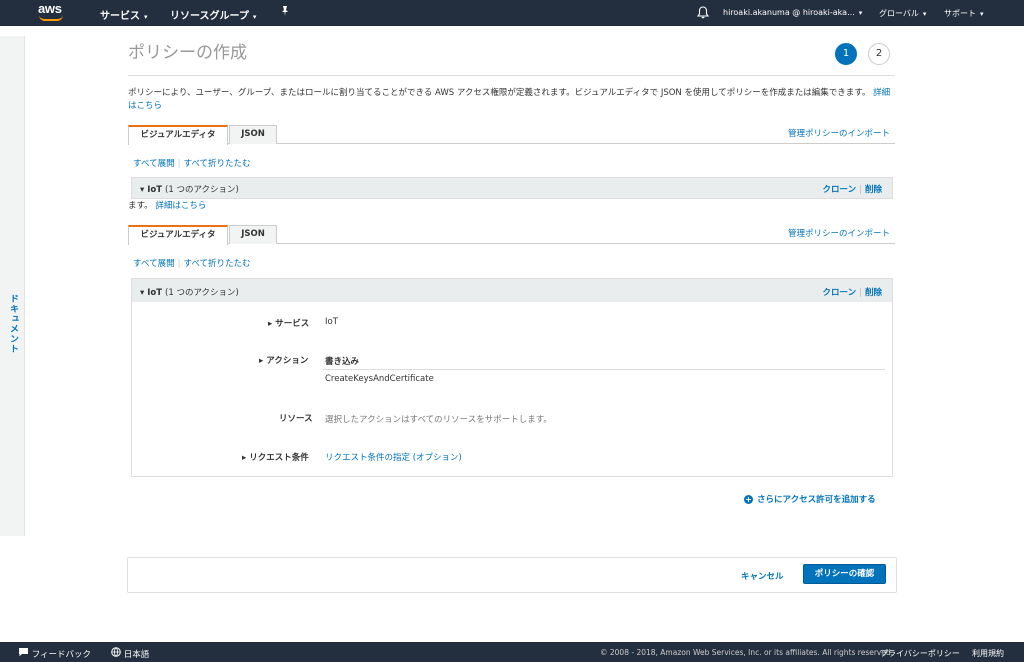 This screenshot has width=1024, height=662. I want to click on globe-icon, so click(117, 653).